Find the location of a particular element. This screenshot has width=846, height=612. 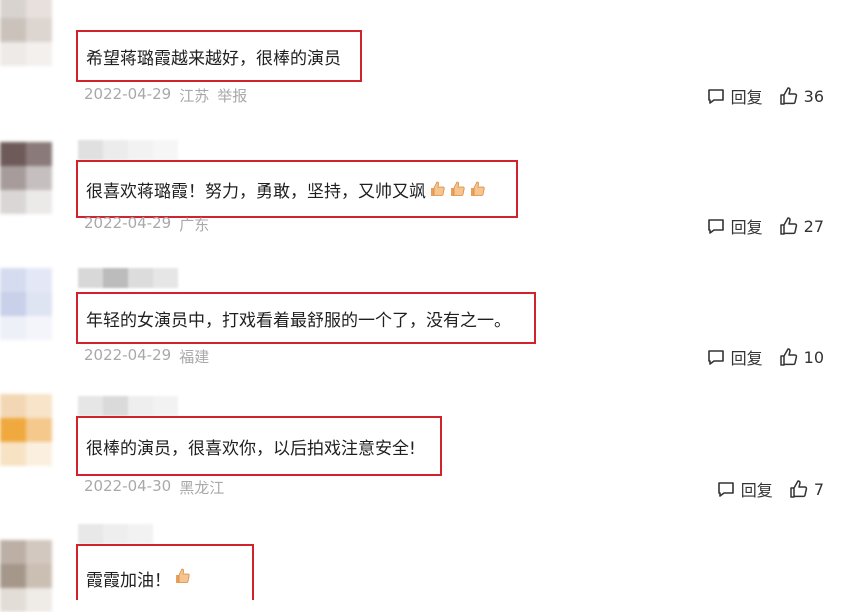

comment-meta: 2022-04-29 广东 is located at coordinates (146, 224).